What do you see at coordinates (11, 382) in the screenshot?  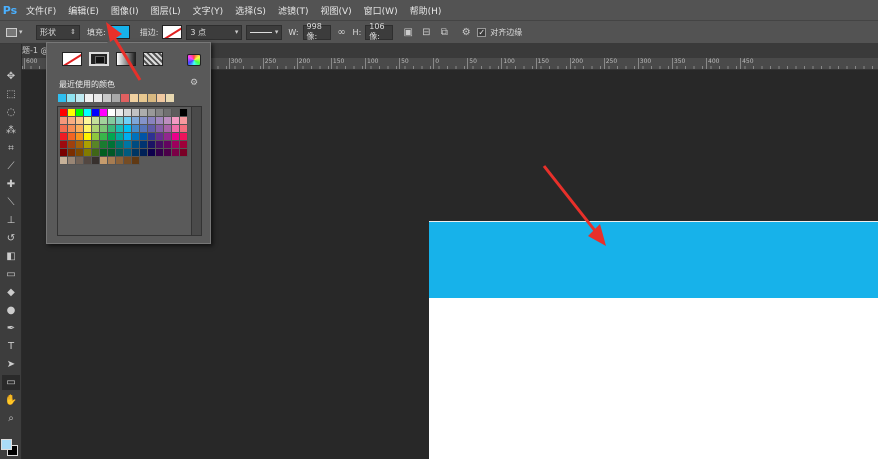 I see `rectangle-tool-icon: ▭` at bounding box center [11, 382].